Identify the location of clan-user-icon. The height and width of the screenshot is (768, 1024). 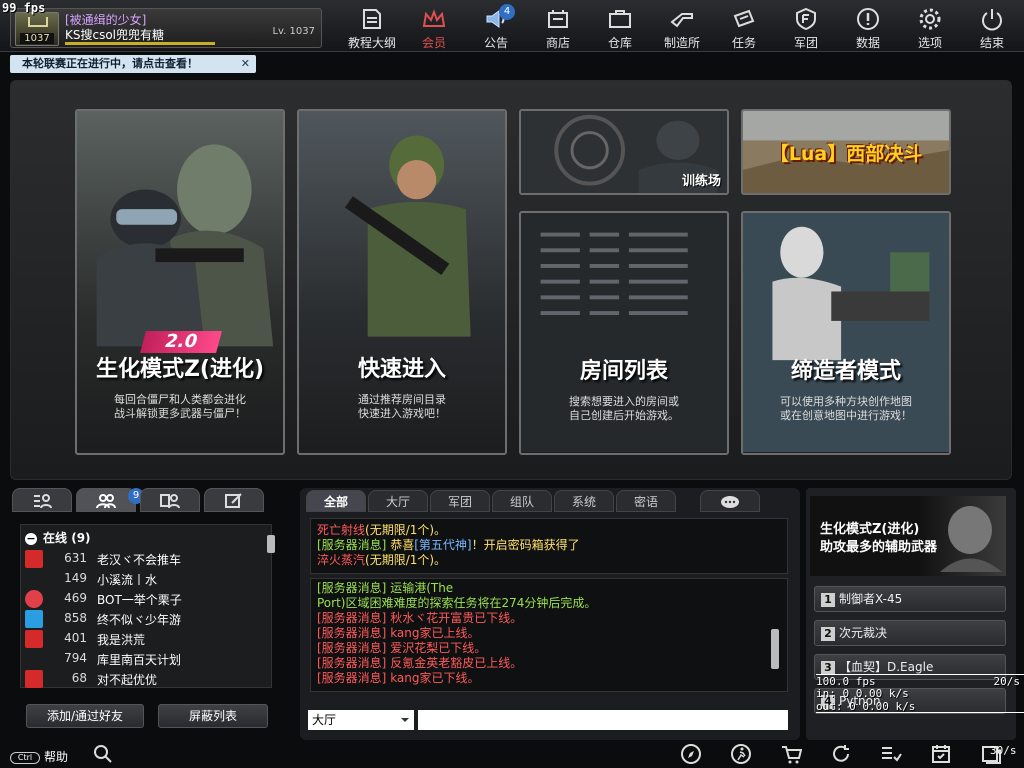
(170, 501).